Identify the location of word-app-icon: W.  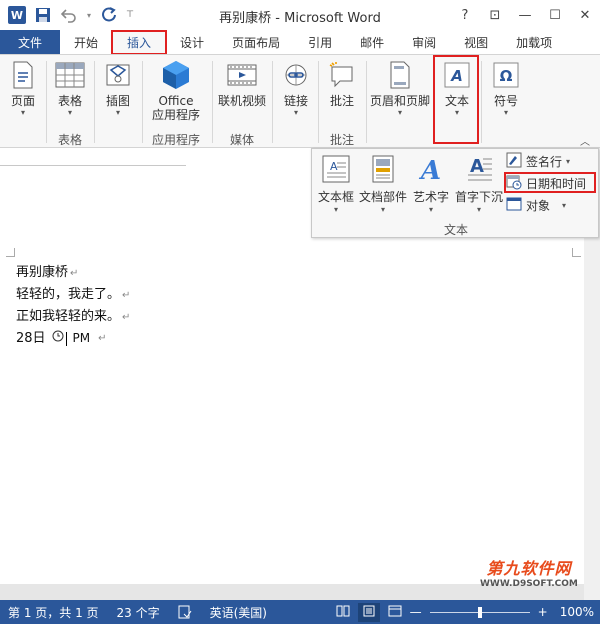
(17, 15).